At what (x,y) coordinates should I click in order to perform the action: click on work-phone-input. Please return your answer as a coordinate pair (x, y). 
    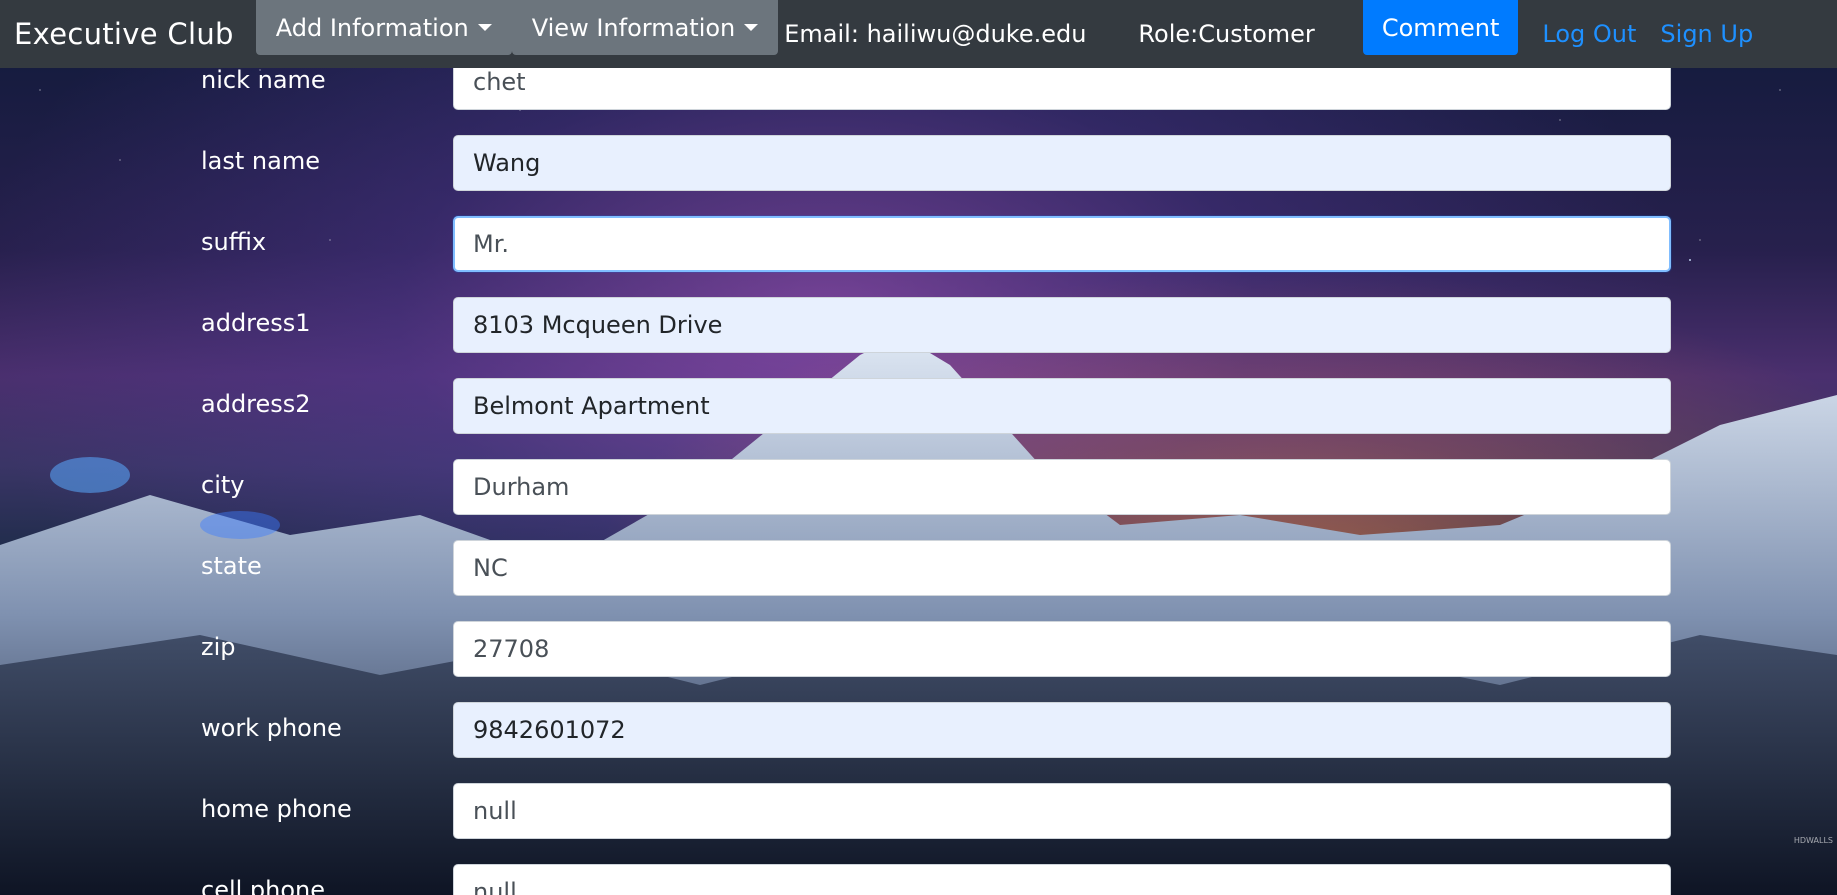
    Looking at the image, I should click on (1062, 730).